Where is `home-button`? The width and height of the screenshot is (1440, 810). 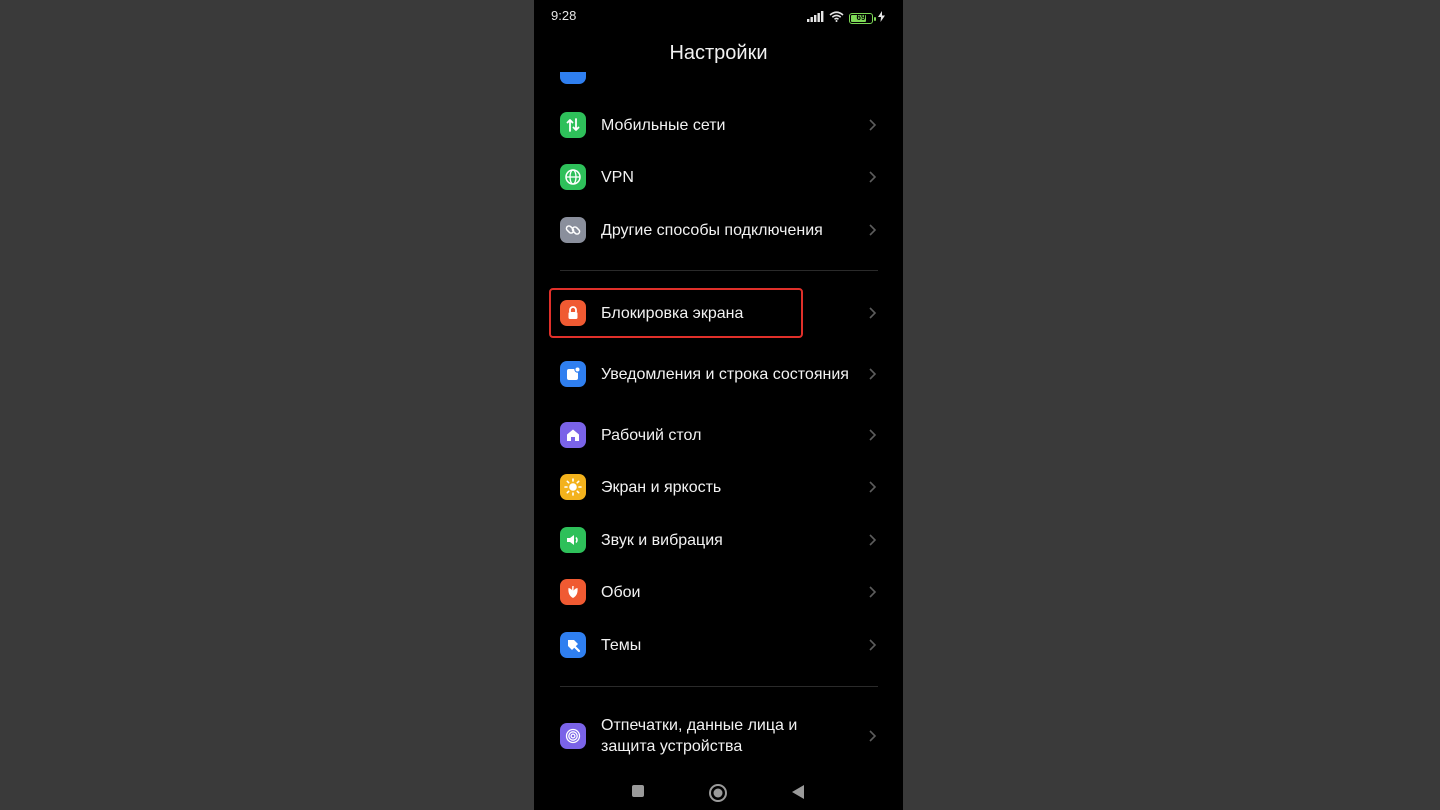 home-button is located at coordinates (718, 795).